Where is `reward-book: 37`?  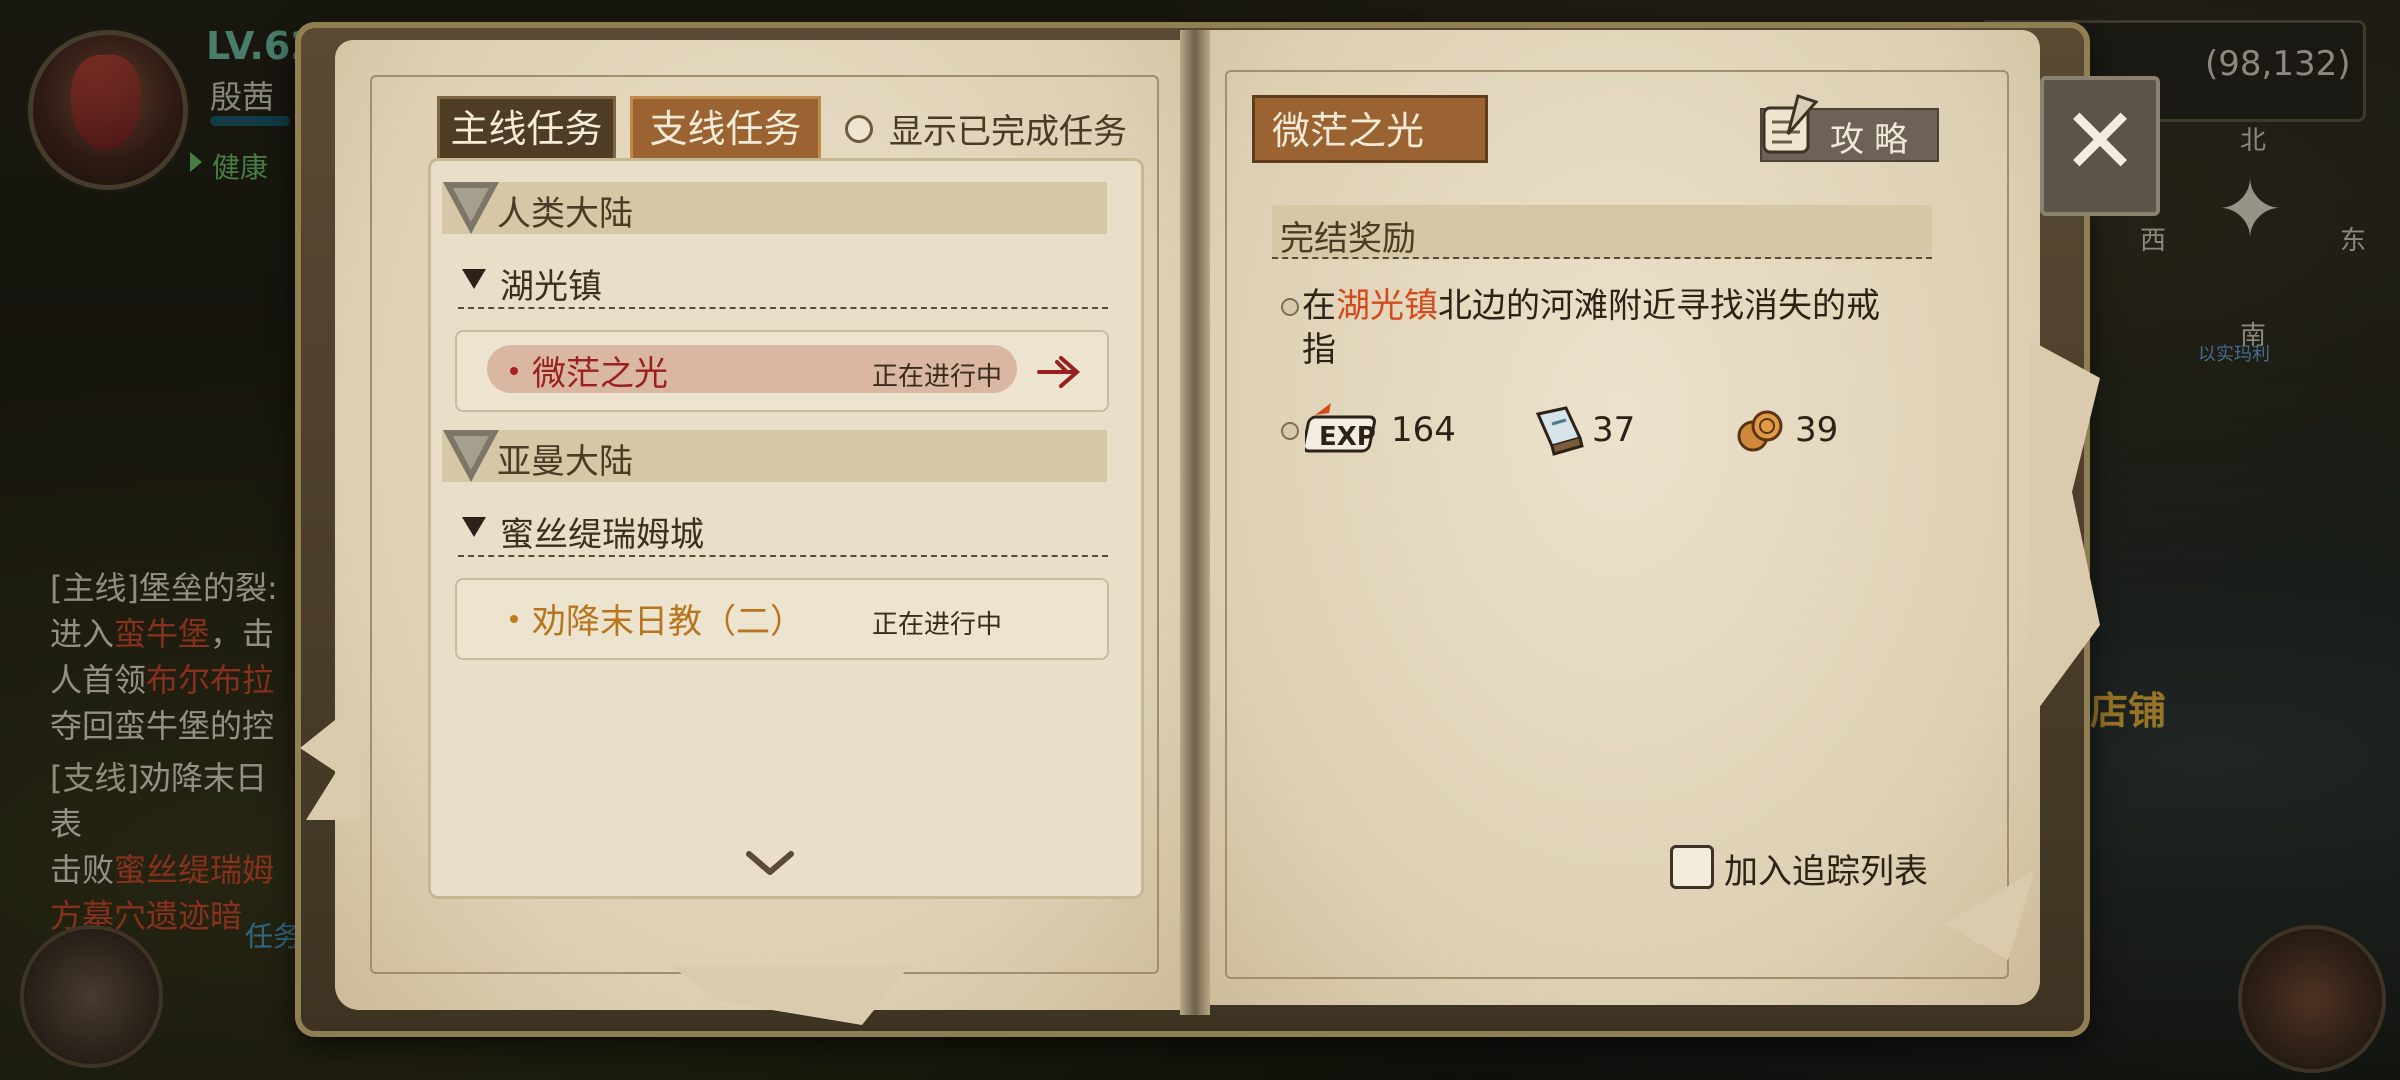
reward-book: 37 is located at coordinates (1583, 430).